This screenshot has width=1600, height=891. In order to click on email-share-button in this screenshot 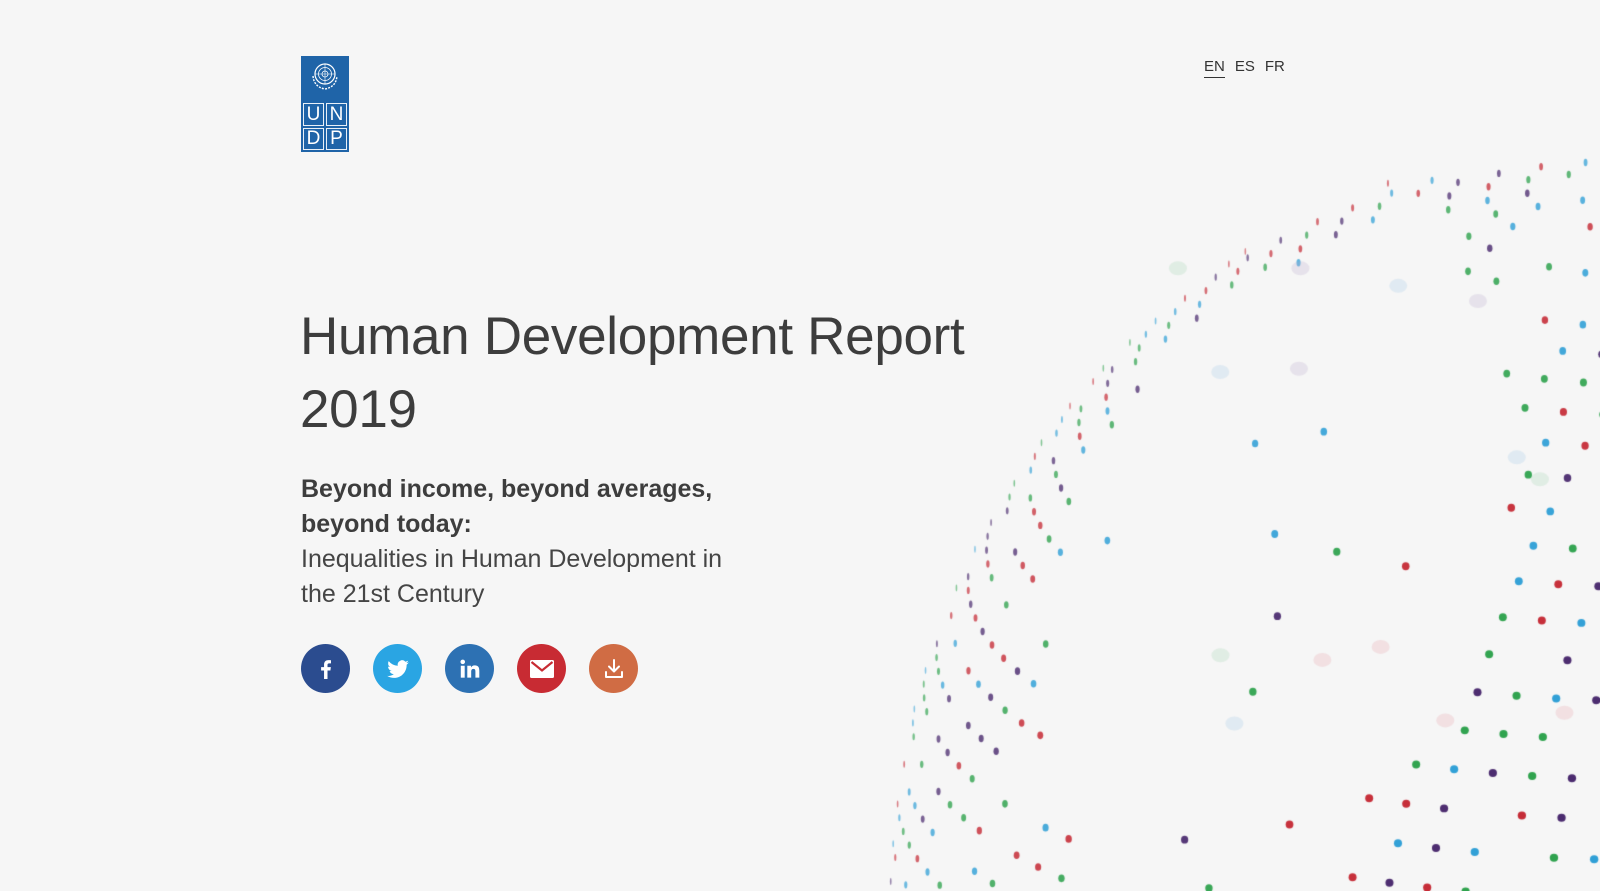, I will do `click(541, 668)`.